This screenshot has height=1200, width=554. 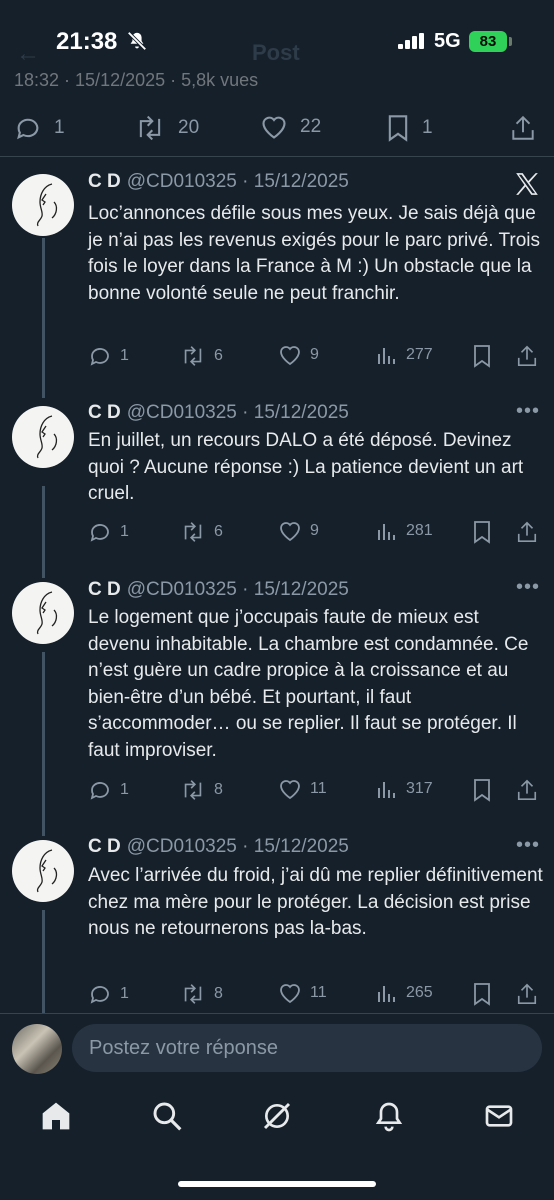 I want to click on search-icon, so click(x=167, y=1116).